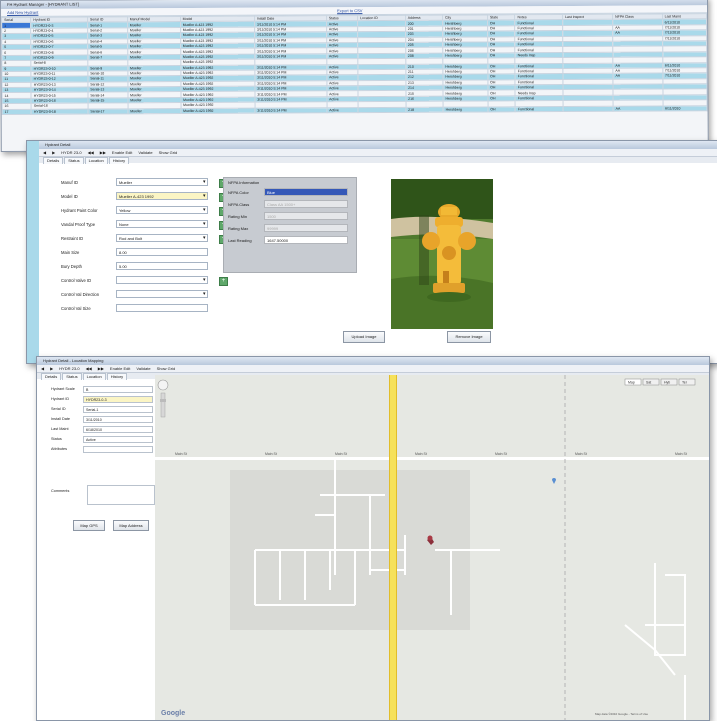 The height and width of the screenshot is (721, 717). I want to click on field-label: Hydrant ID, so click(60, 399).